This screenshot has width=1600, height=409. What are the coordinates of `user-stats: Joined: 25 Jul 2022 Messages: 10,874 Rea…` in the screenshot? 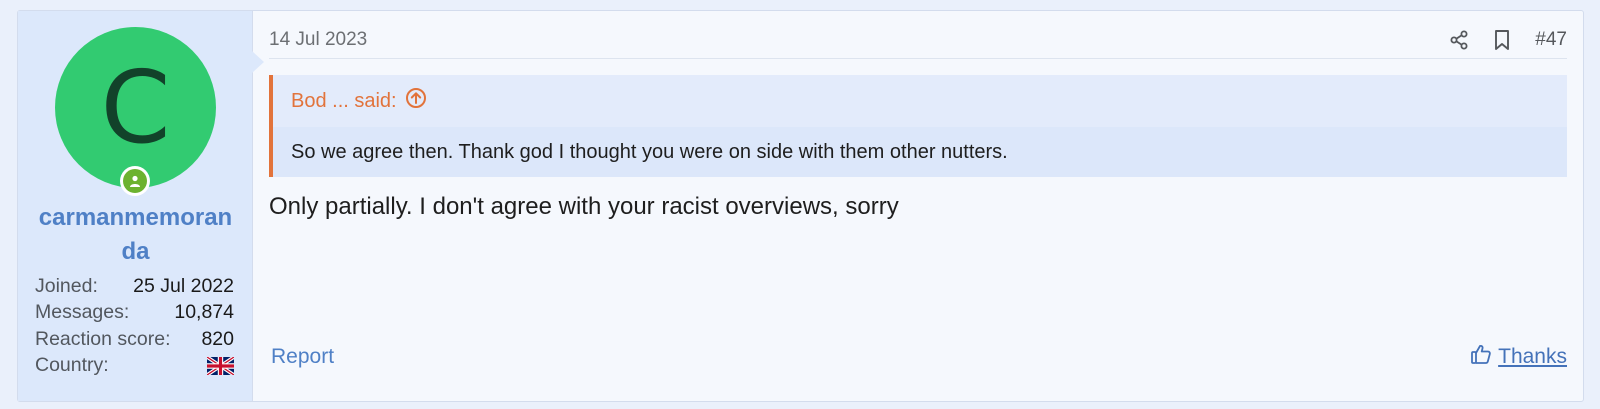 It's located at (134, 326).